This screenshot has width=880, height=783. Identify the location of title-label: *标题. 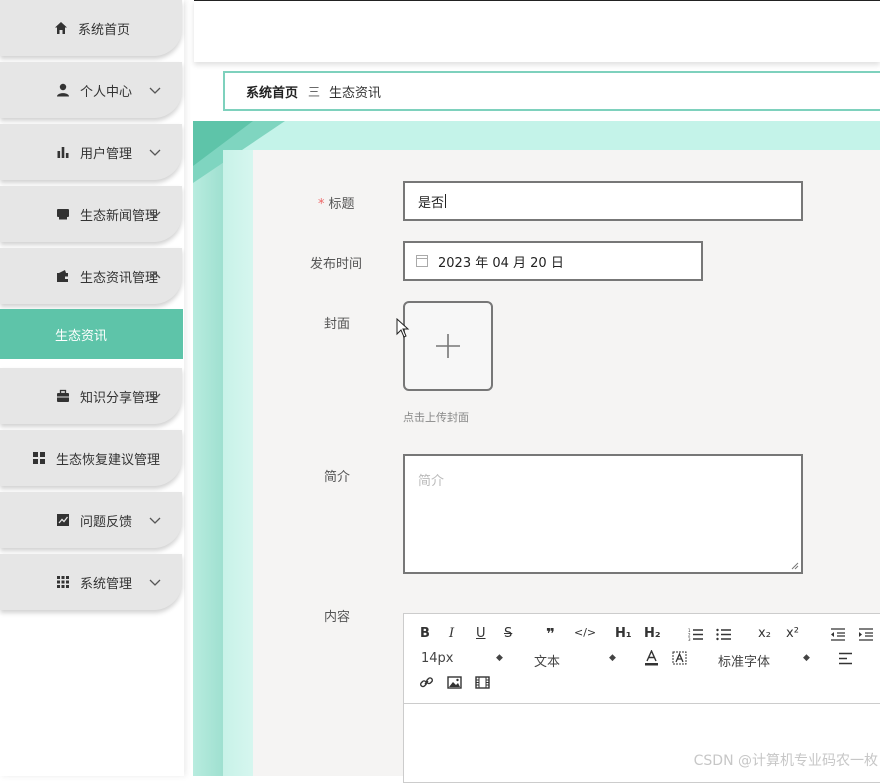
(336, 202).